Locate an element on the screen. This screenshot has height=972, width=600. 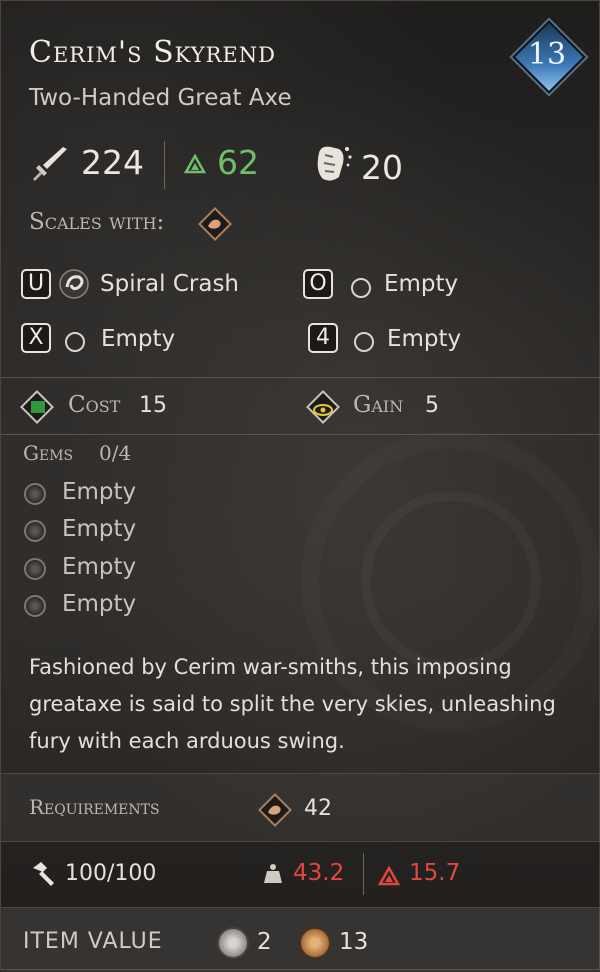
skill-slot-2-name: Empty is located at coordinates (421, 284).